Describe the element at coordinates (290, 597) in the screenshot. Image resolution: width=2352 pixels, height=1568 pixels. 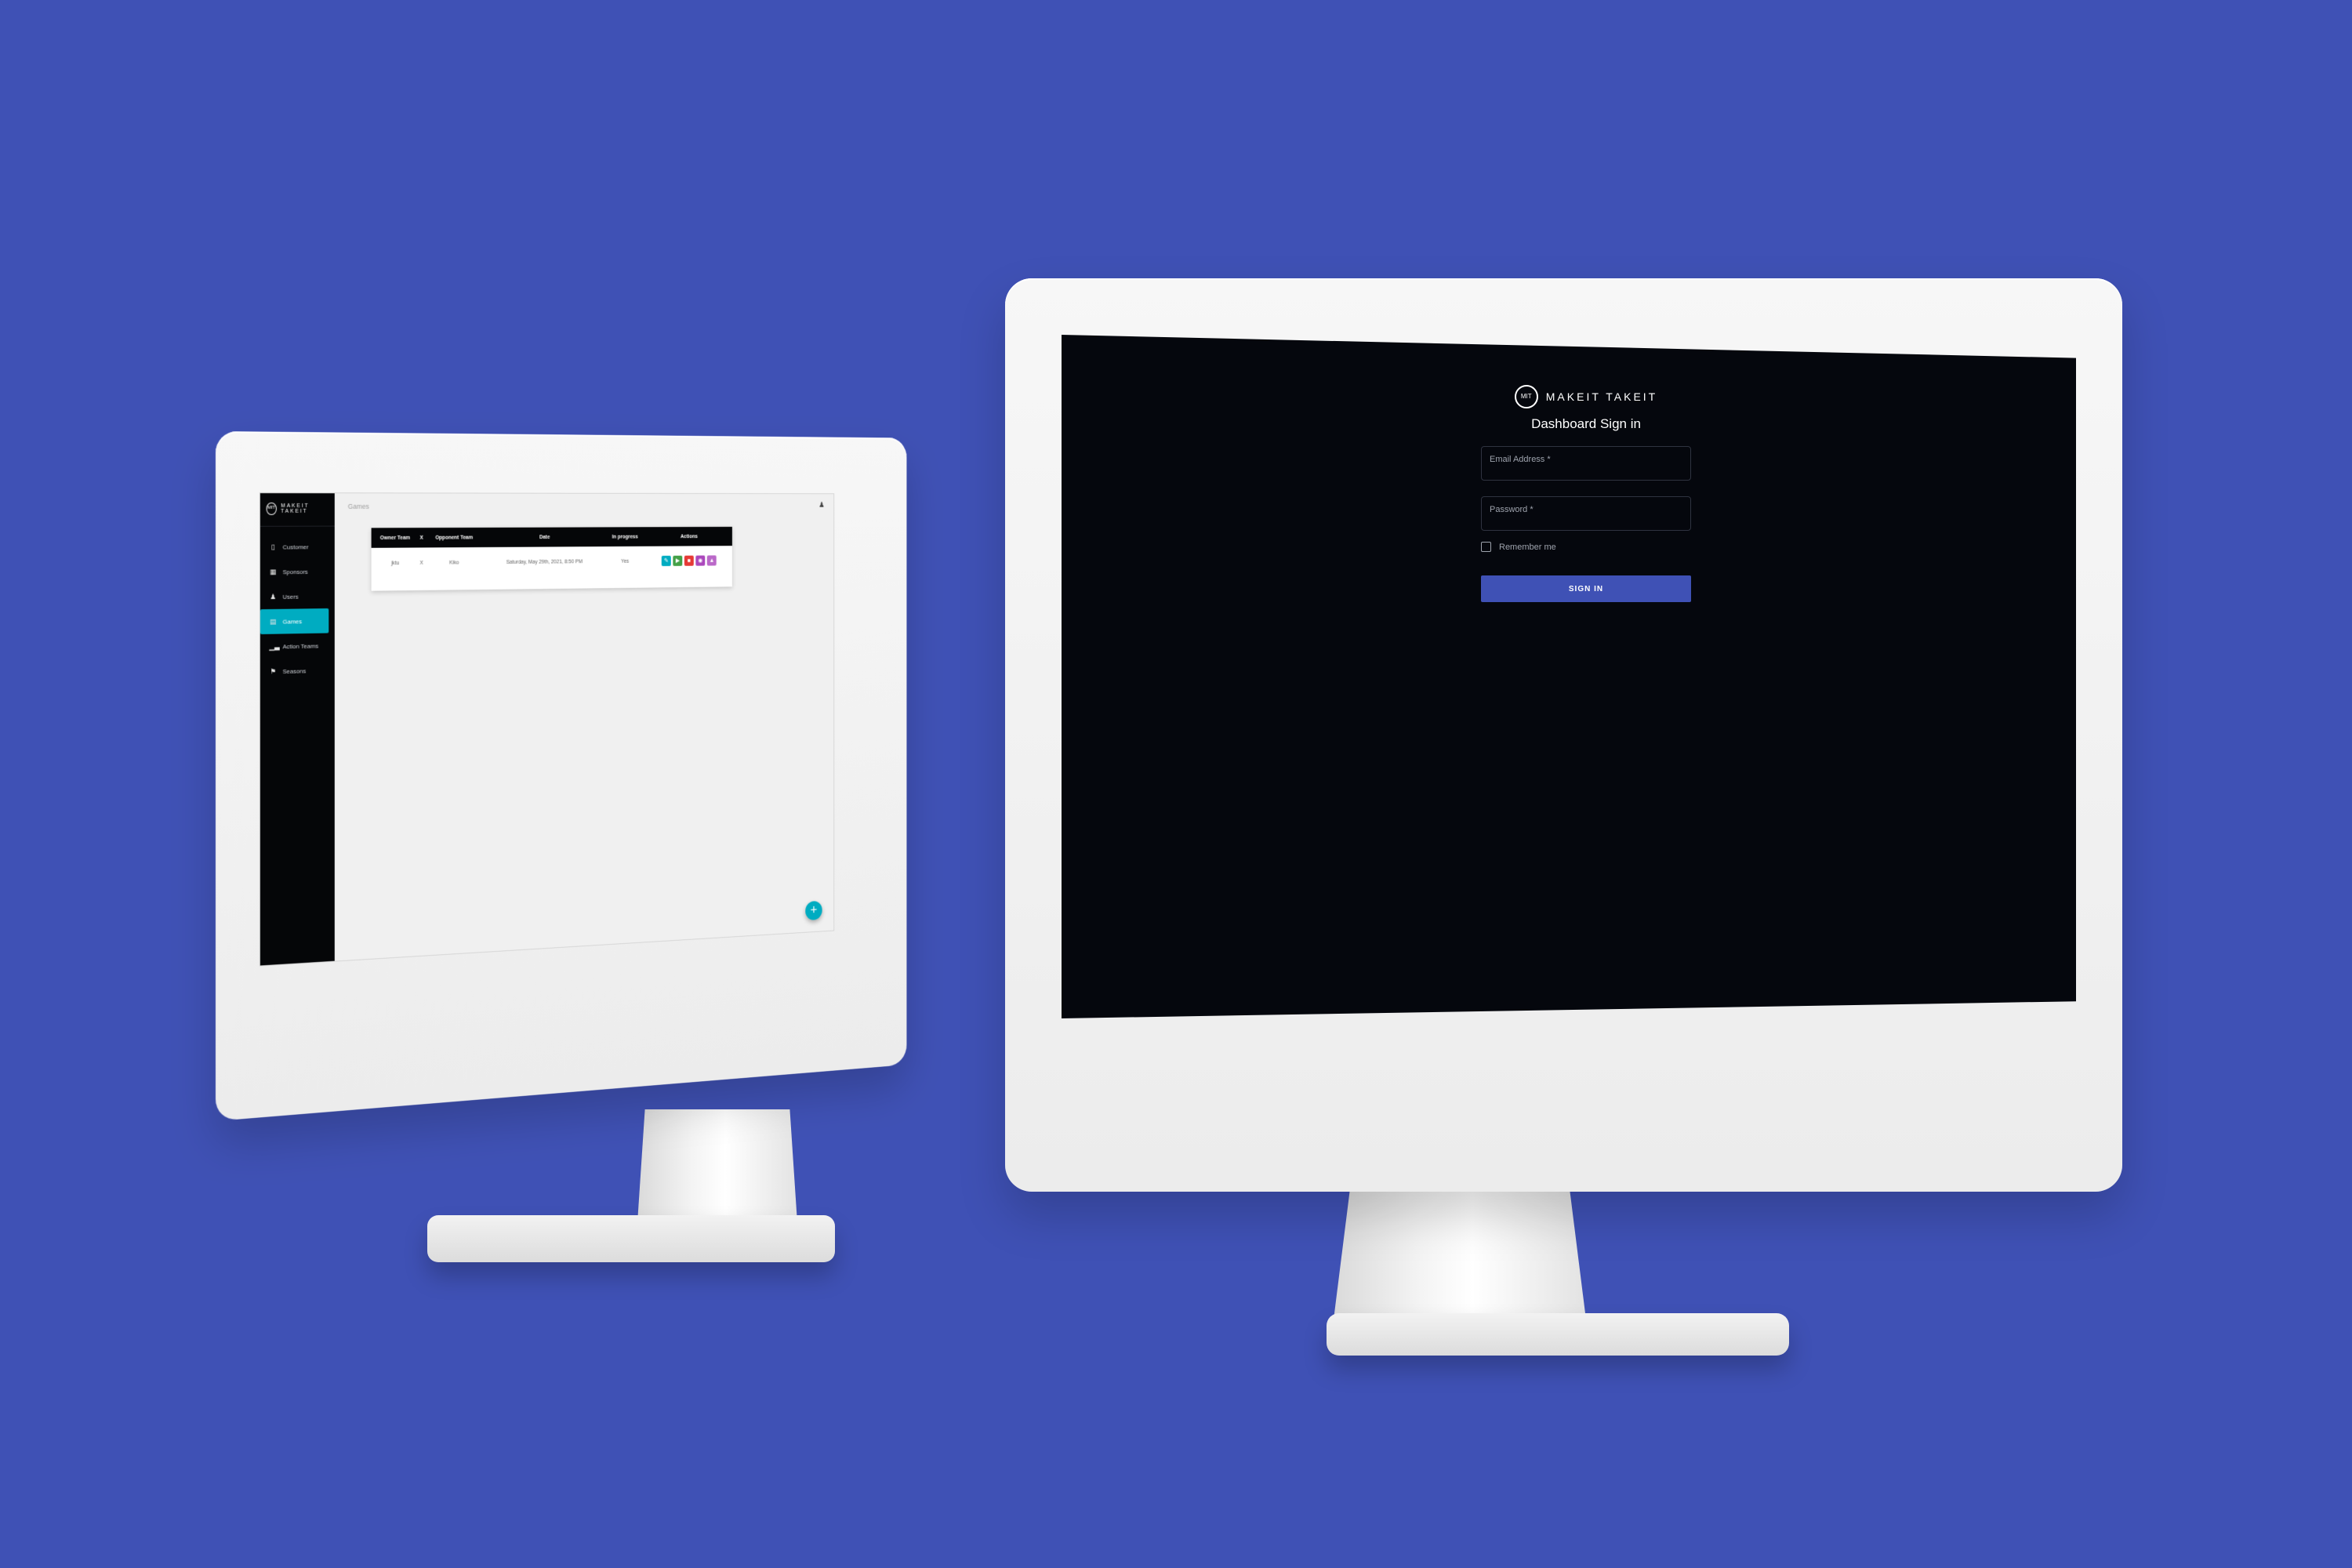
I see `sidebar-item-label: Users` at that location.